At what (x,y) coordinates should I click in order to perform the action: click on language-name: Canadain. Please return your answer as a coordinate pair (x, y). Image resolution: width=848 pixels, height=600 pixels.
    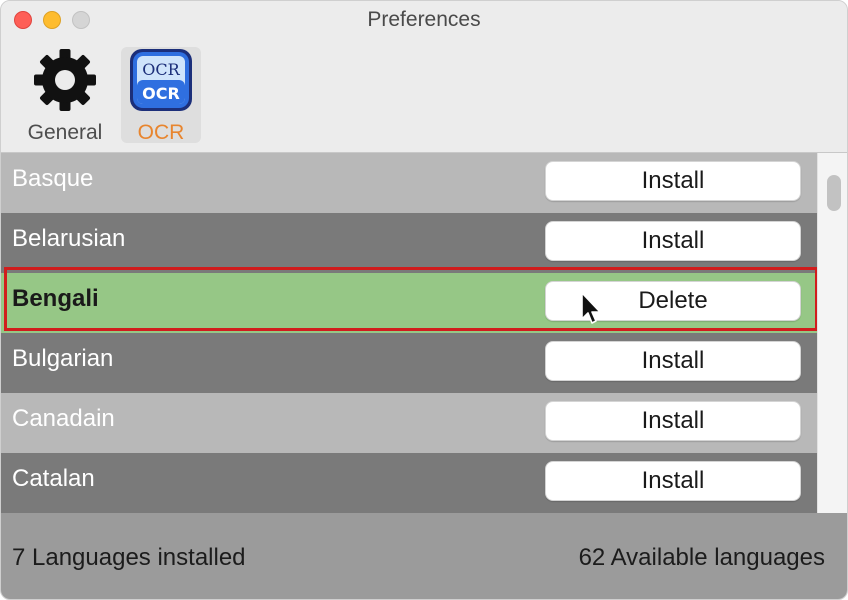
    Looking at the image, I should click on (63, 418).